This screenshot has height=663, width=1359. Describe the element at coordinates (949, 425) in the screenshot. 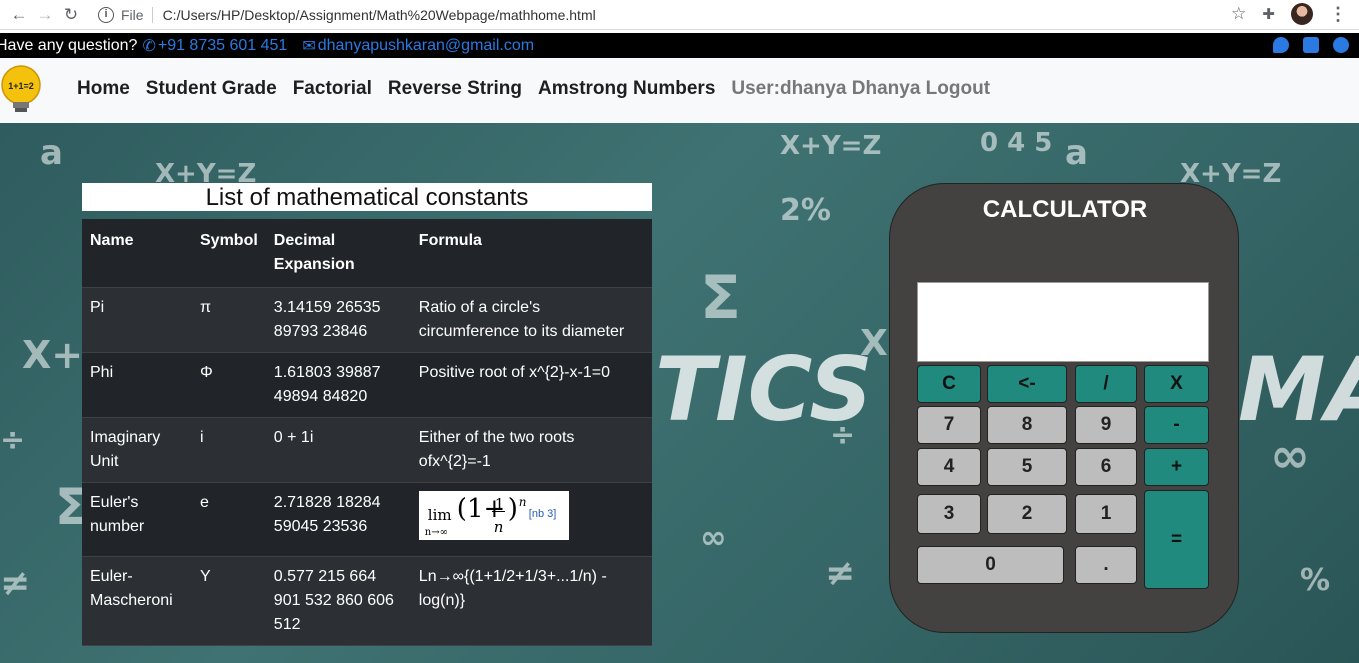

I see `key-7: 7` at that location.